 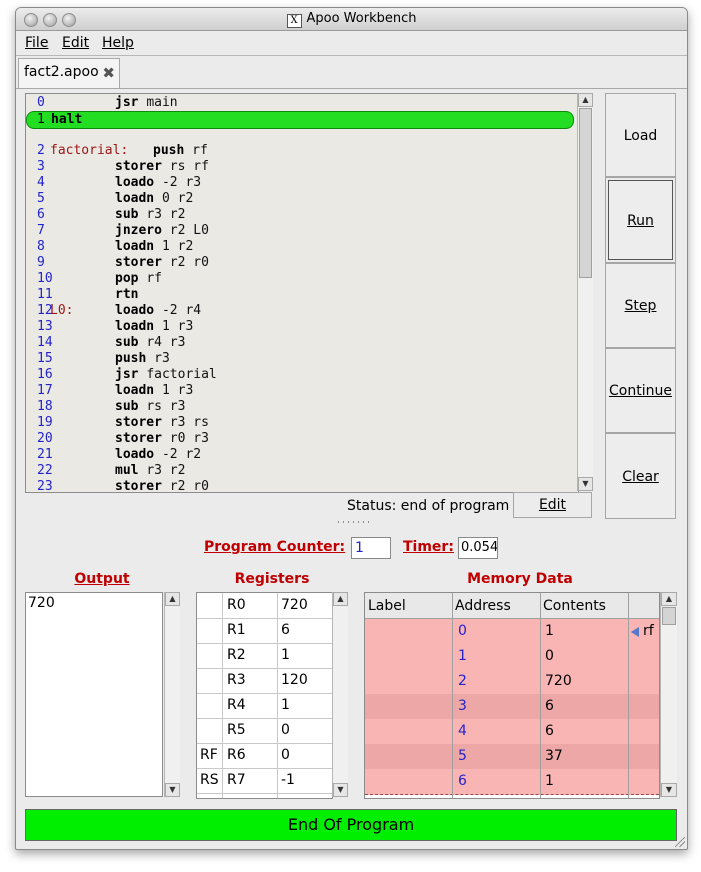 What do you see at coordinates (236, 680) in the screenshot?
I see `register-name: R3` at bounding box center [236, 680].